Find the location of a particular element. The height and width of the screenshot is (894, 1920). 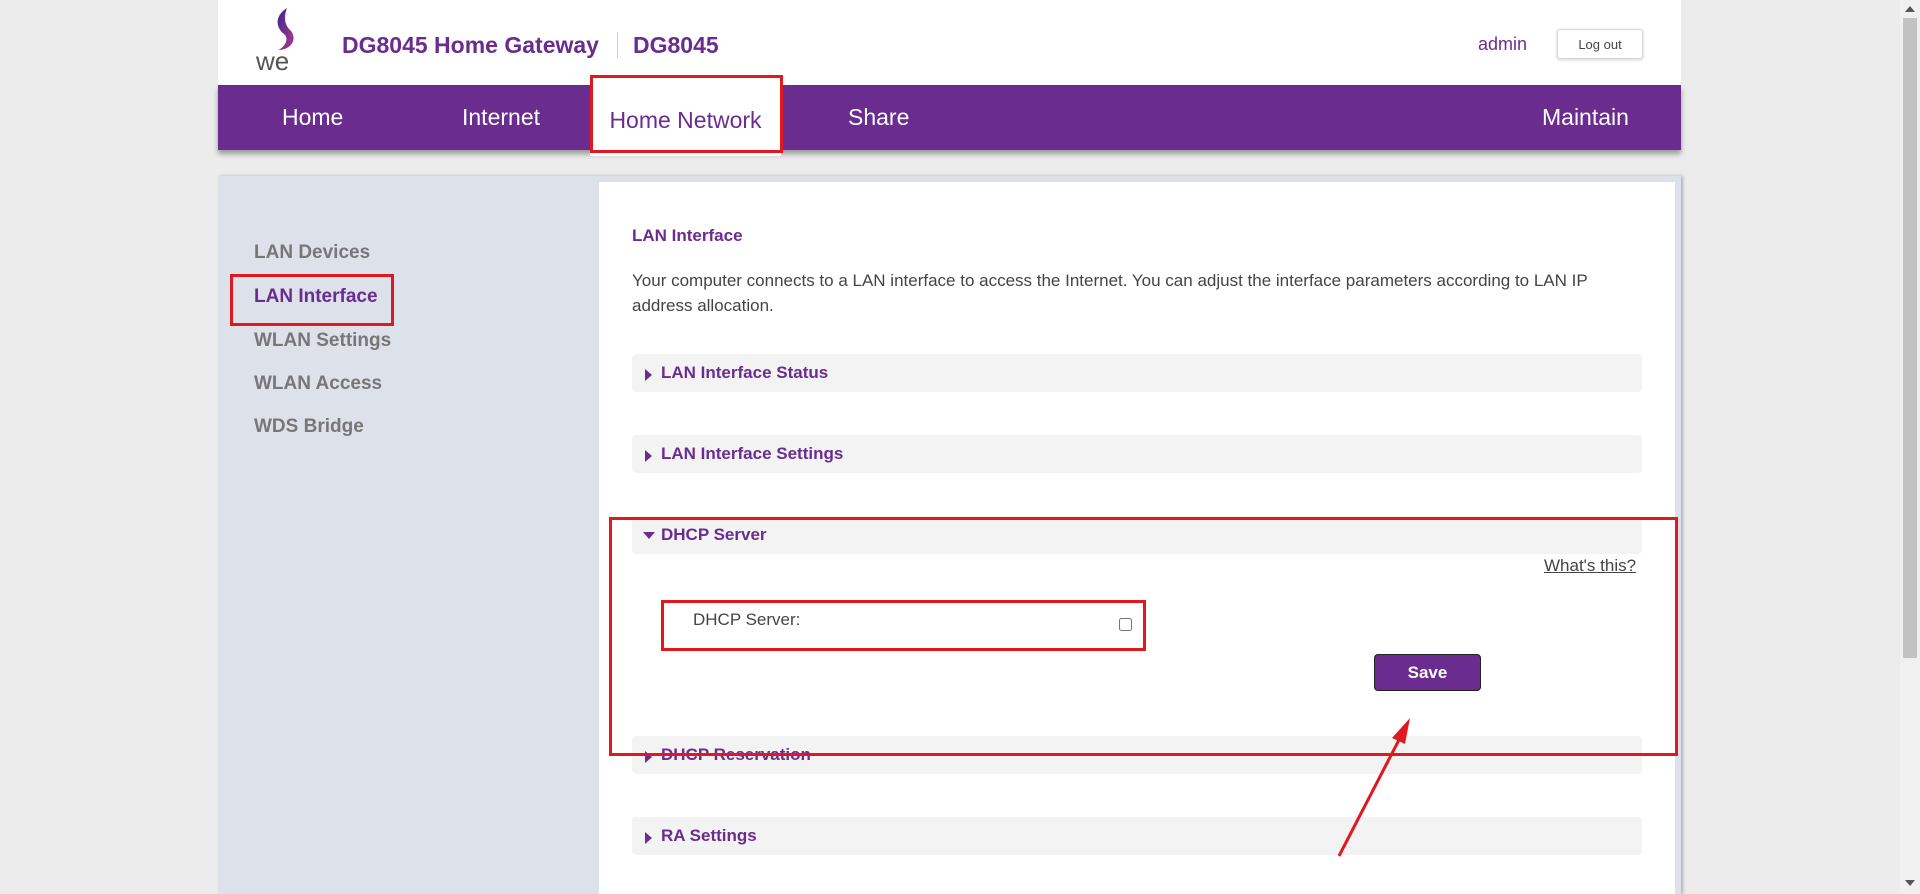

scroll-down-arrow-icon is located at coordinates (1910, 883).